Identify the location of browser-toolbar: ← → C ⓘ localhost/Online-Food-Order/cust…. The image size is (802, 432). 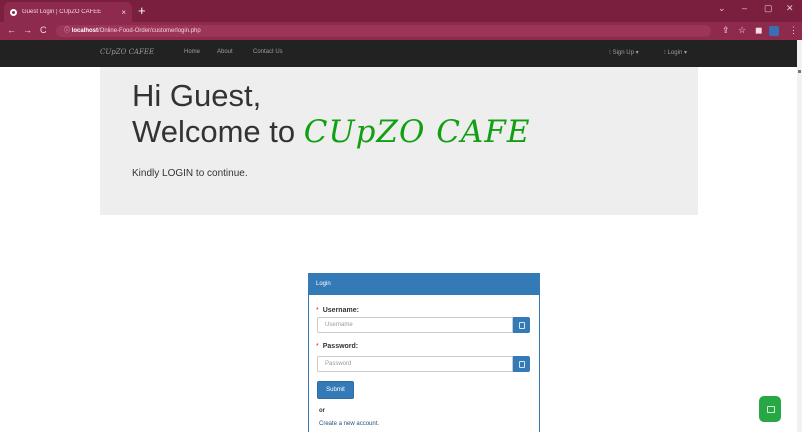
(401, 31).